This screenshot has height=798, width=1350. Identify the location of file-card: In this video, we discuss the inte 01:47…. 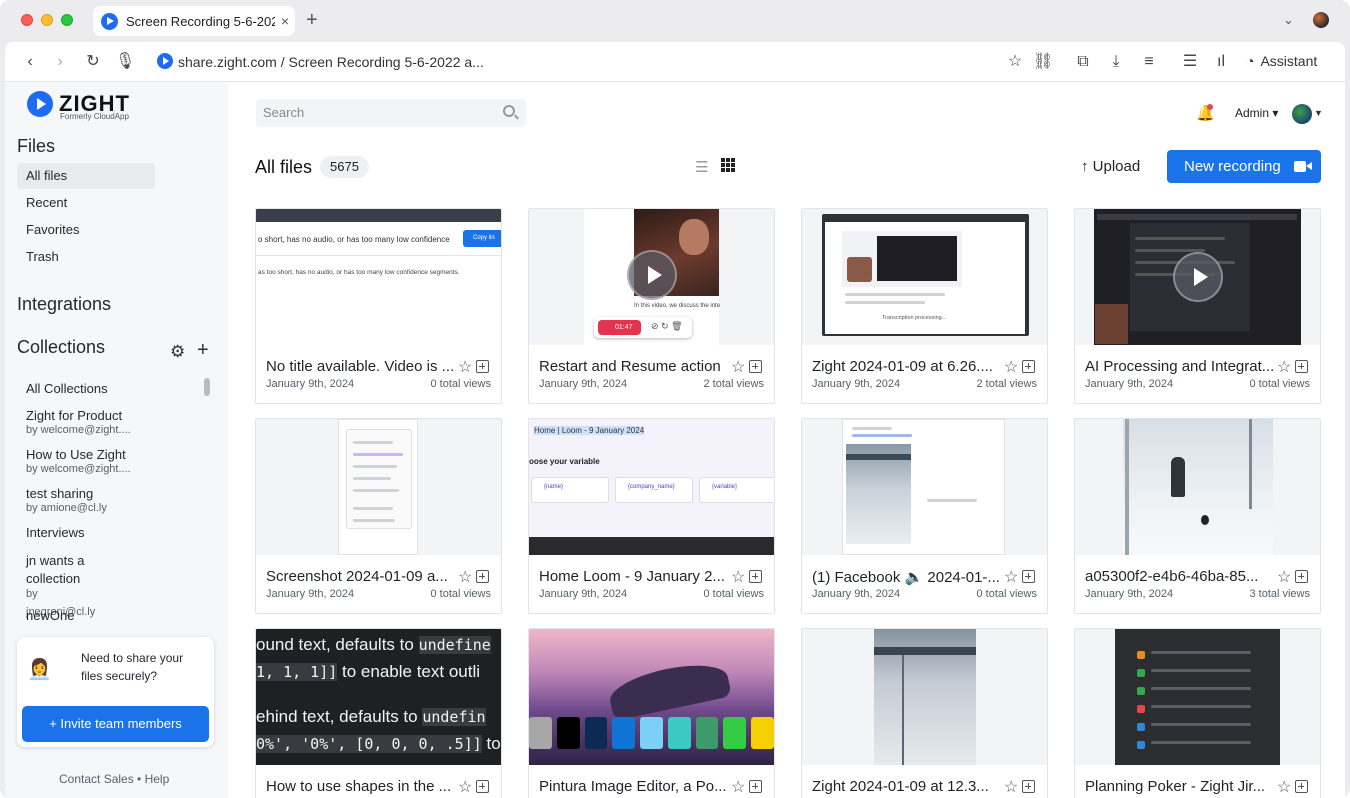
(651, 306).